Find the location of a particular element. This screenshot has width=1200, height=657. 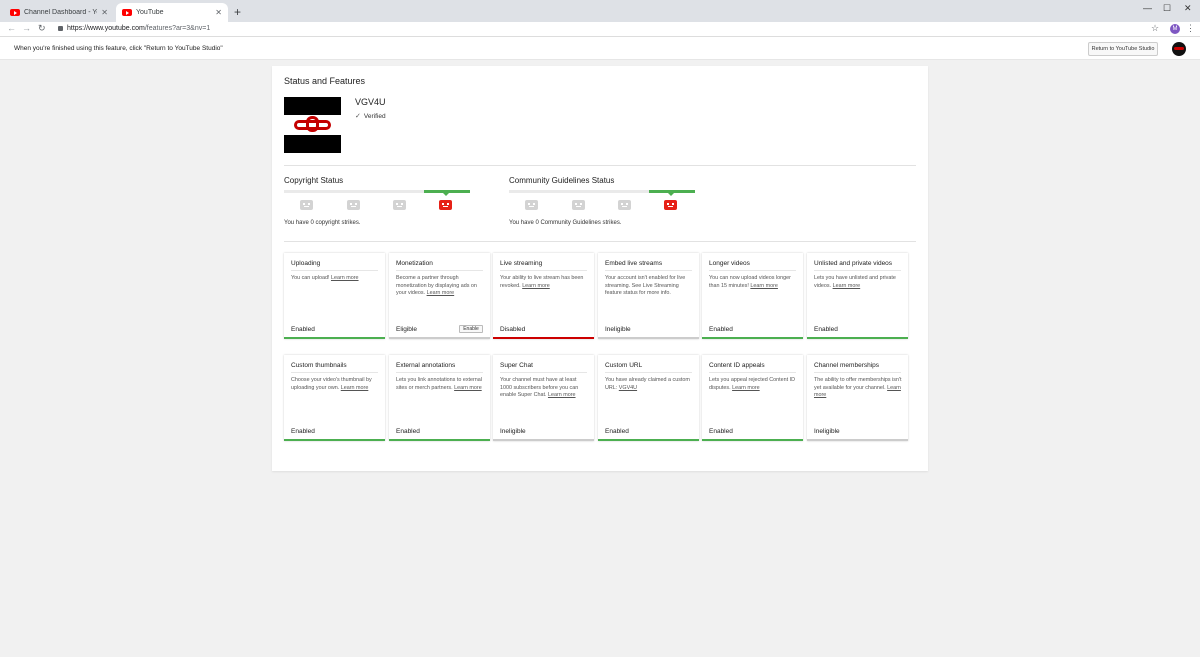

return-to-studio-button: Return to YouTube Studio is located at coordinates (1123, 49).